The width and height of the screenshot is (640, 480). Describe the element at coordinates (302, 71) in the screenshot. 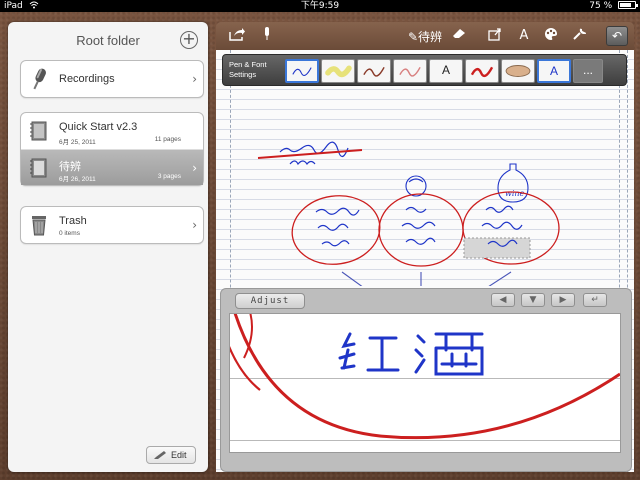

I see `pen-swatch-blue-thin` at that location.